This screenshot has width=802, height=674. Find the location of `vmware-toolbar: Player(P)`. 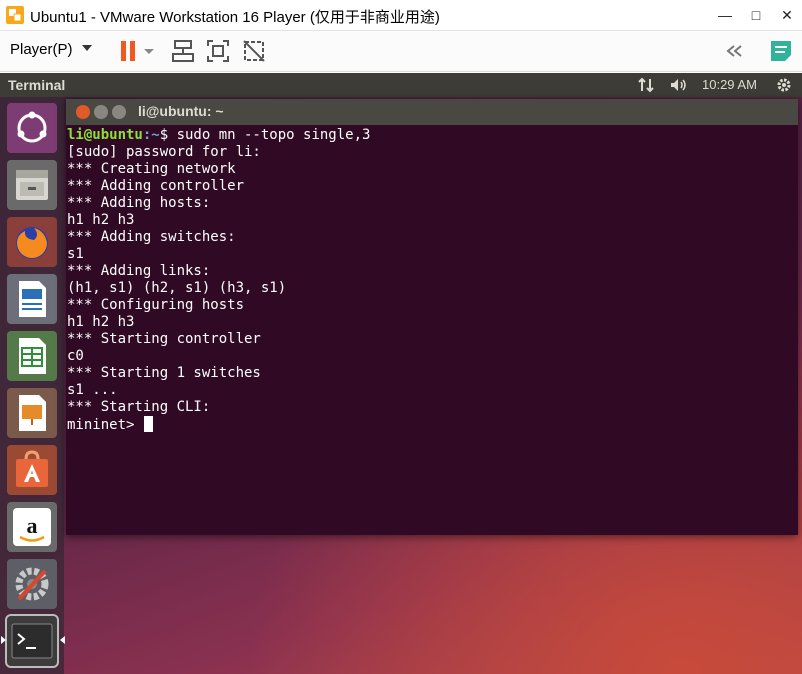

vmware-toolbar: Player(P) is located at coordinates (401, 51).